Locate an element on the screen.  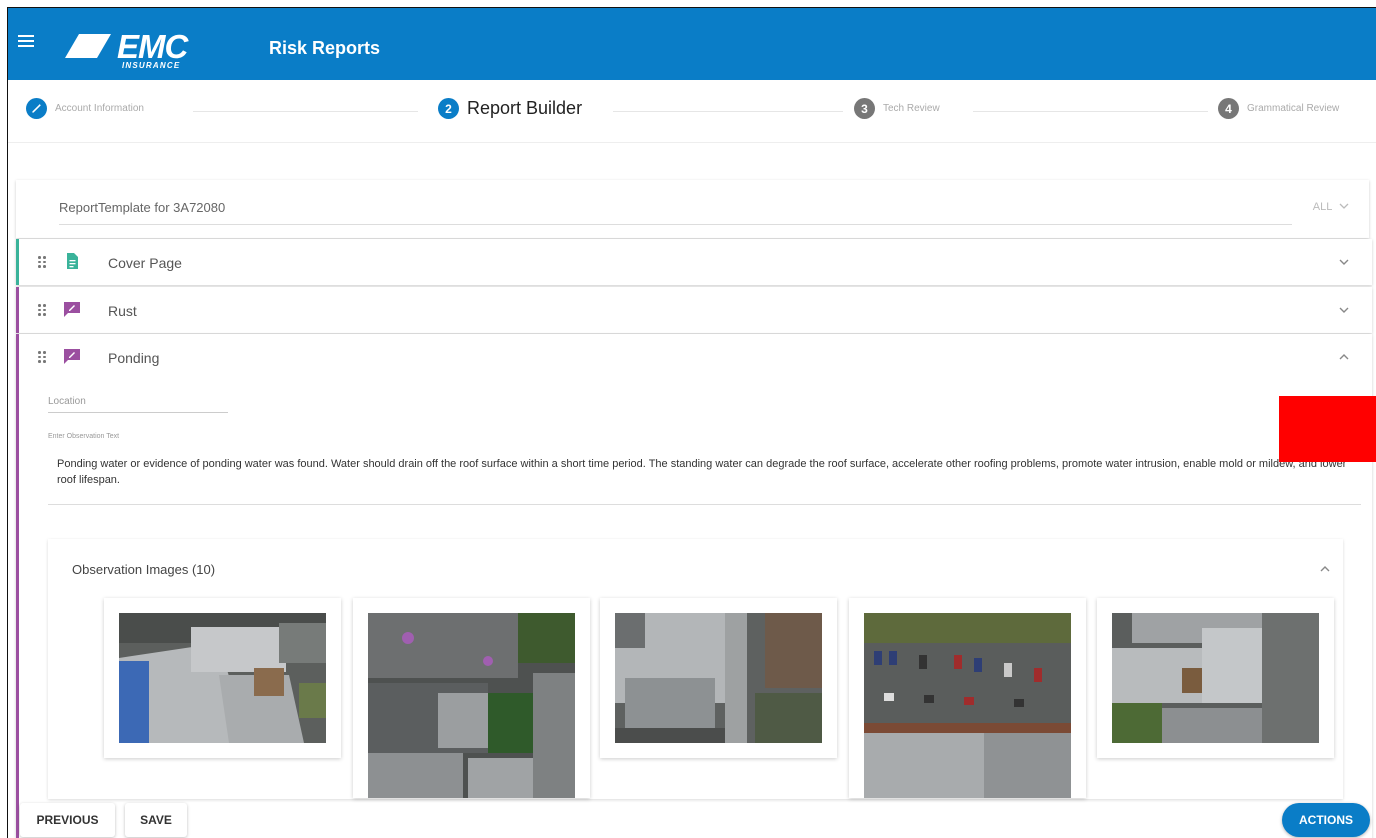
template-title: ReportTemplate for 3A72080 is located at coordinates (142, 207).